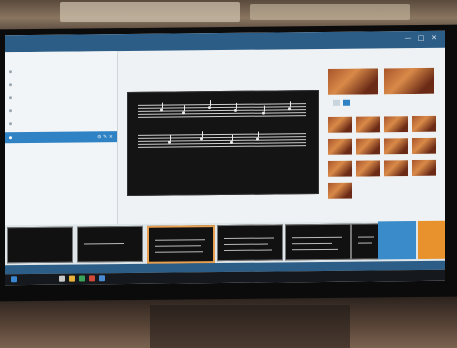 This screenshot has width=457, height=348. What do you see at coordinates (250, 326) in the screenshot?
I see `monitor-stand` at bounding box center [250, 326].